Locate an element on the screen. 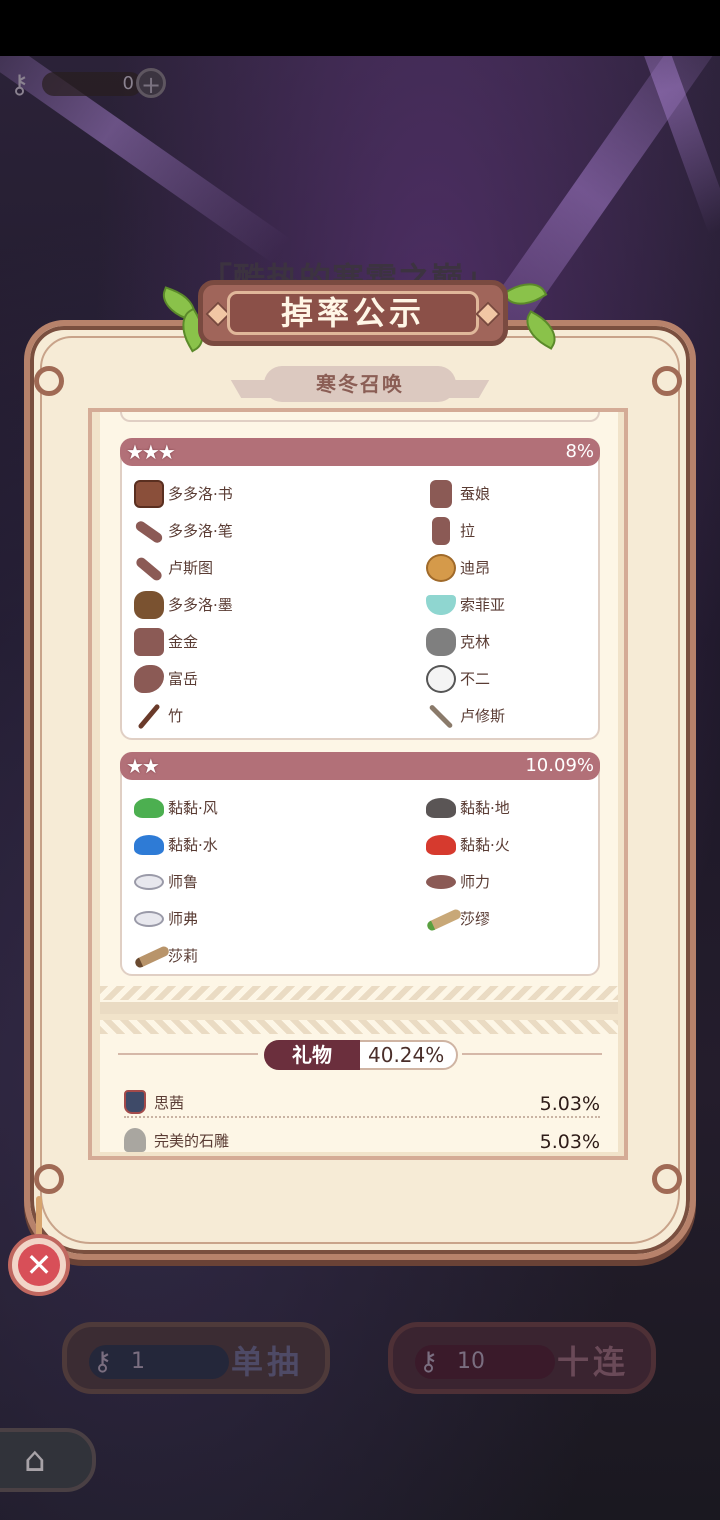 Image resolution: width=720 pixels, height=1520 pixels. slime-dark-icon is located at coordinates (441, 808).